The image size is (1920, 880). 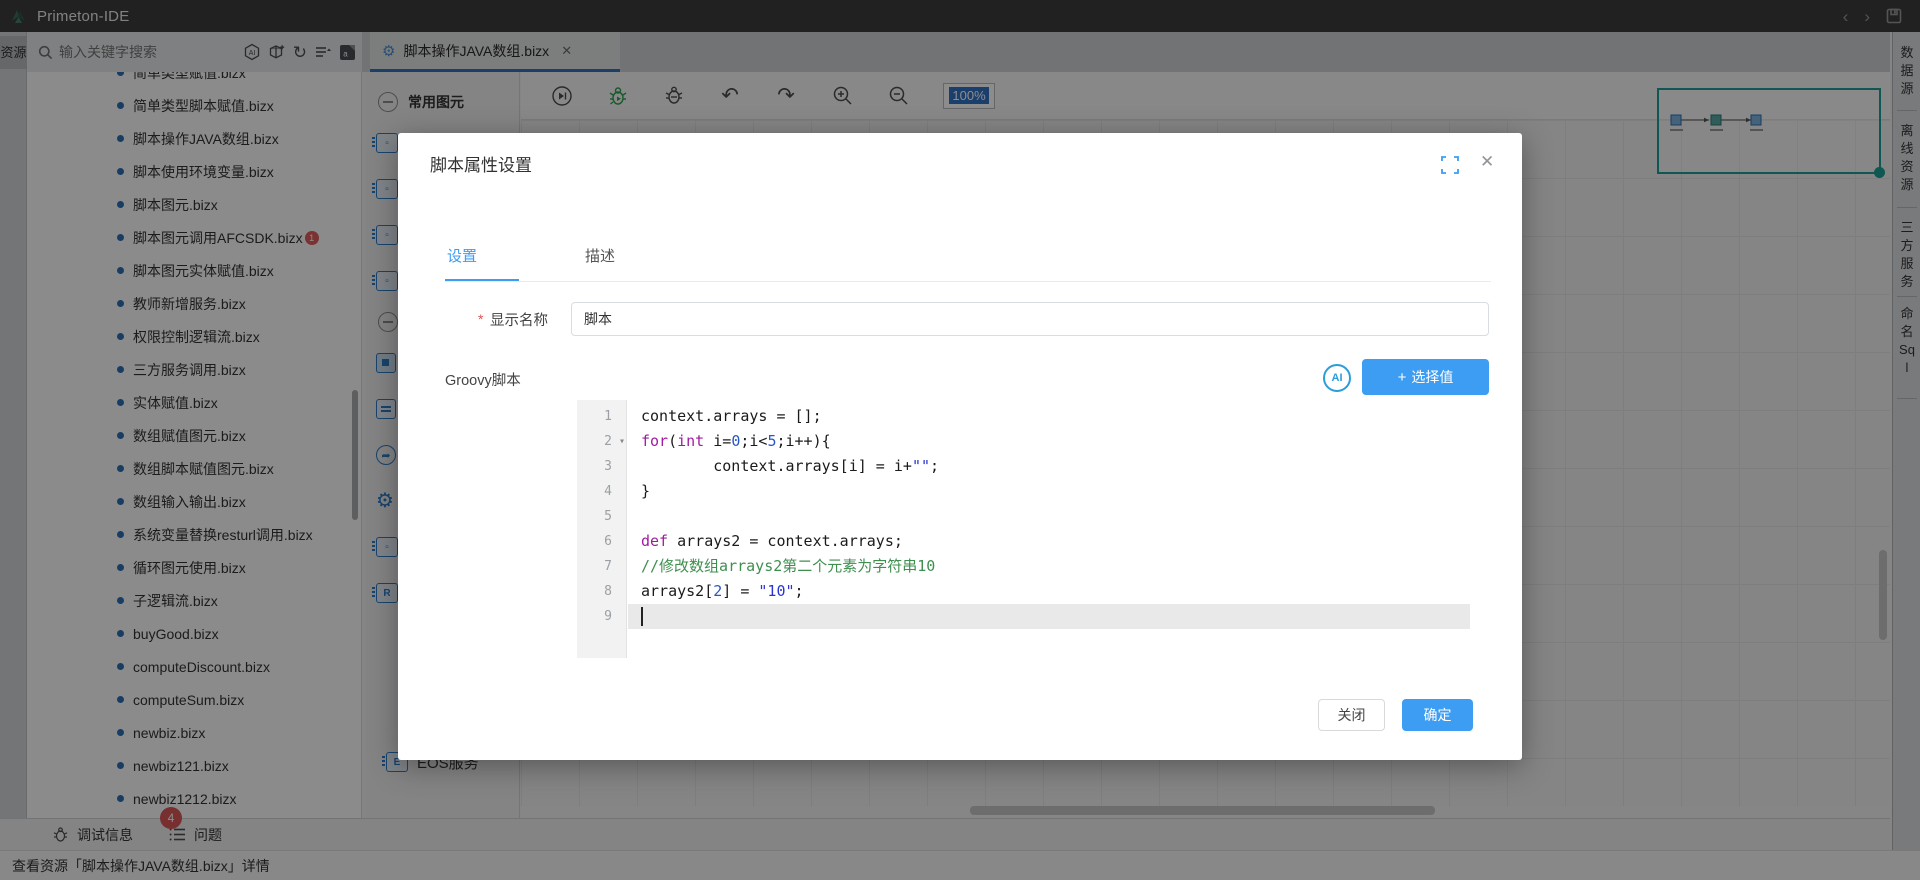 I want to click on line-number: 2 ▾, so click(x=601, y=441).